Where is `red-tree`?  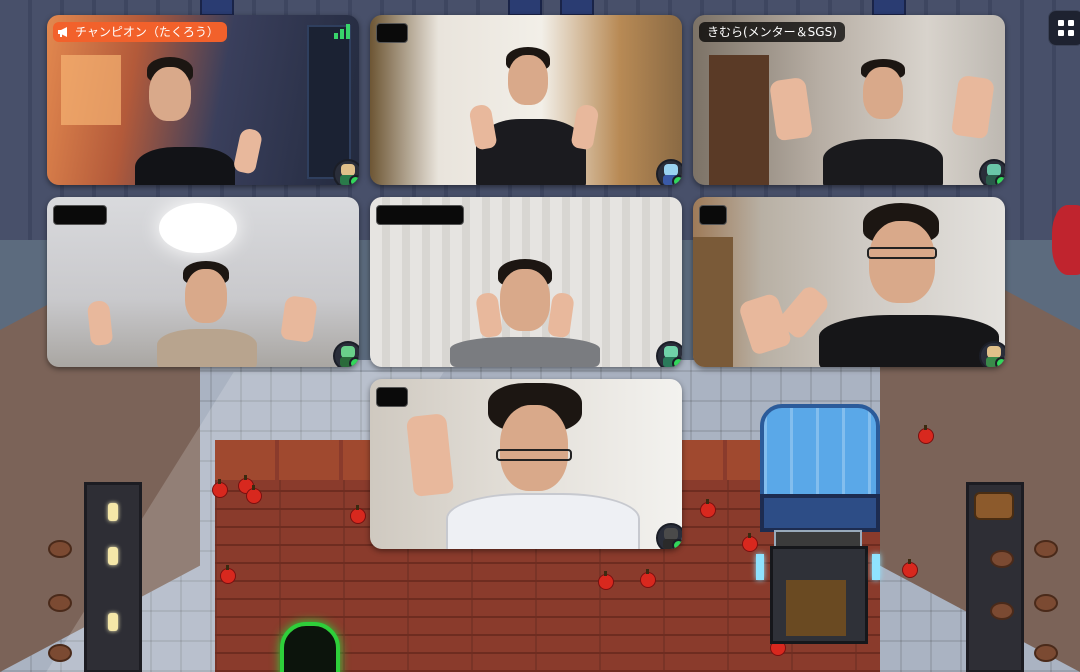
red-tree is located at coordinates (1066, 240).